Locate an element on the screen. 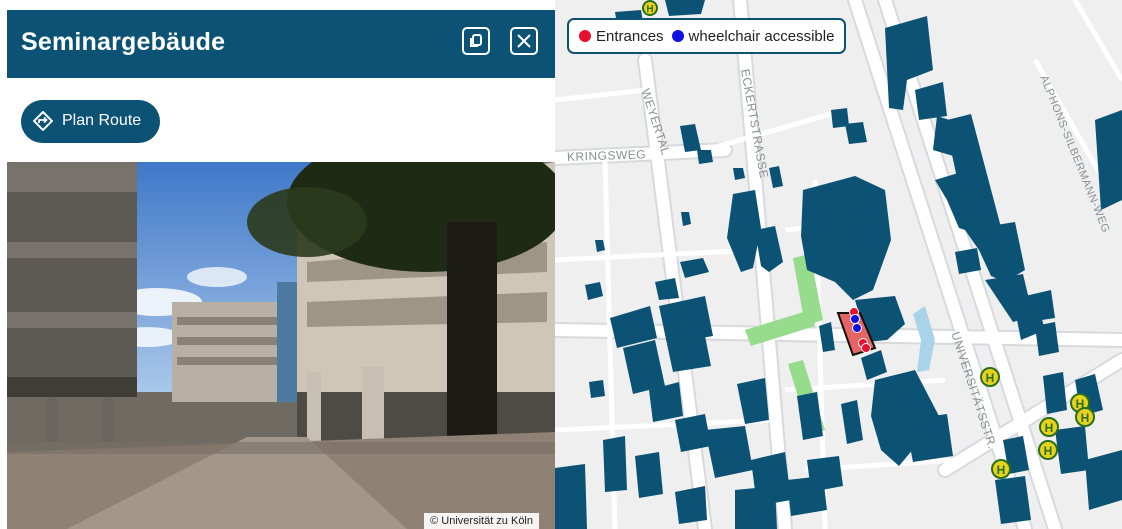 The height and width of the screenshot is (529, 1122). street-label-kringsweg: KRINGSWEG is located at coordinates (606, 155).